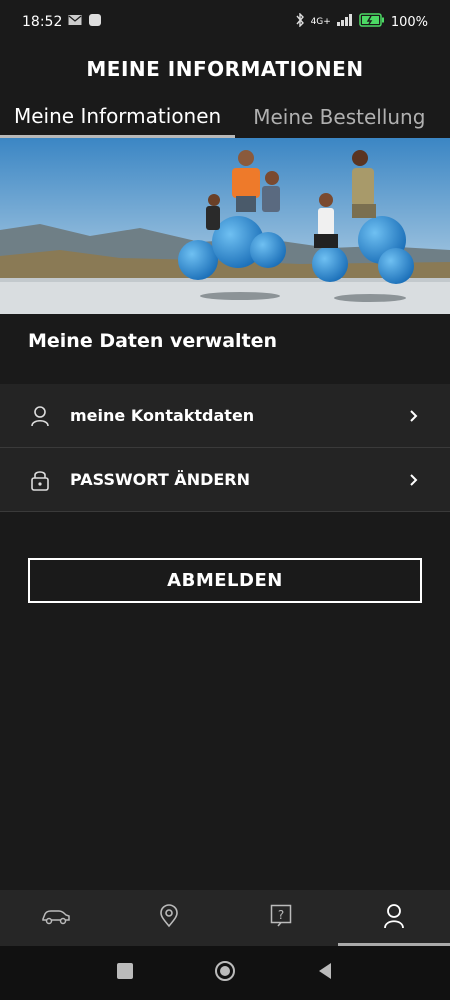  I want to click on location-pin-icon, so click(169, 918).